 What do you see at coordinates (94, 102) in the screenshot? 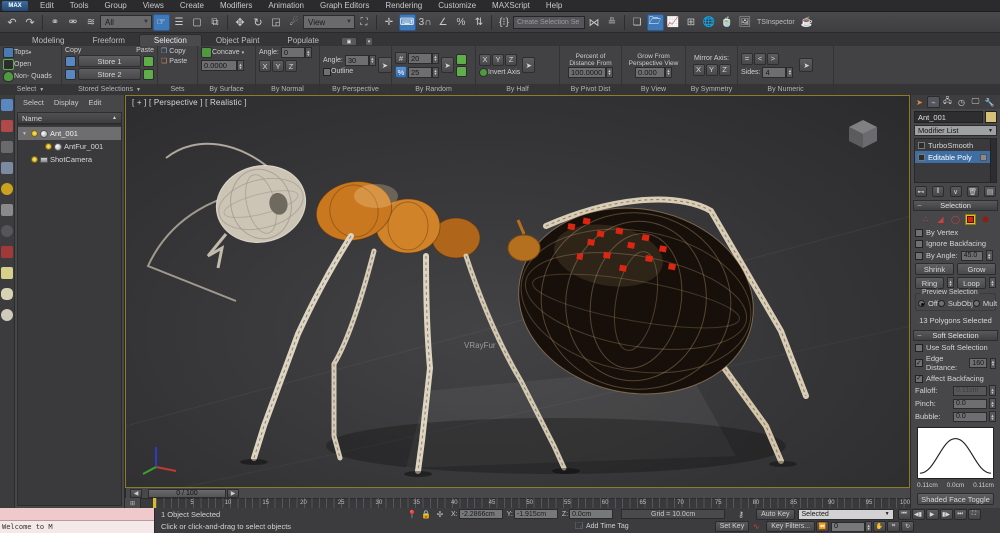
I see `explorer-menu-item: Edit` at bounding box center [94, 102].